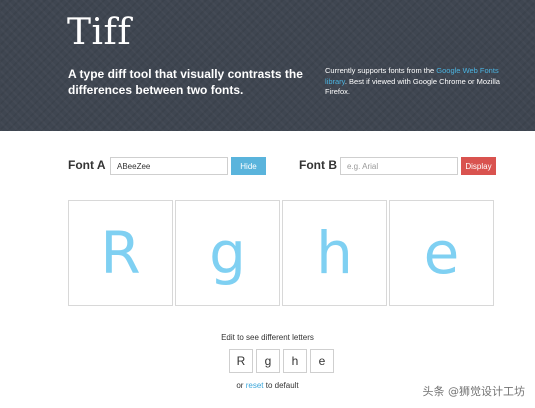 This screenshot has height=408, width=535. What do you see at coordinates (474, 391) in the screenshot?
I see `watermark: 头条 @狮觉设计工坊` at bounding box center [474, 391].